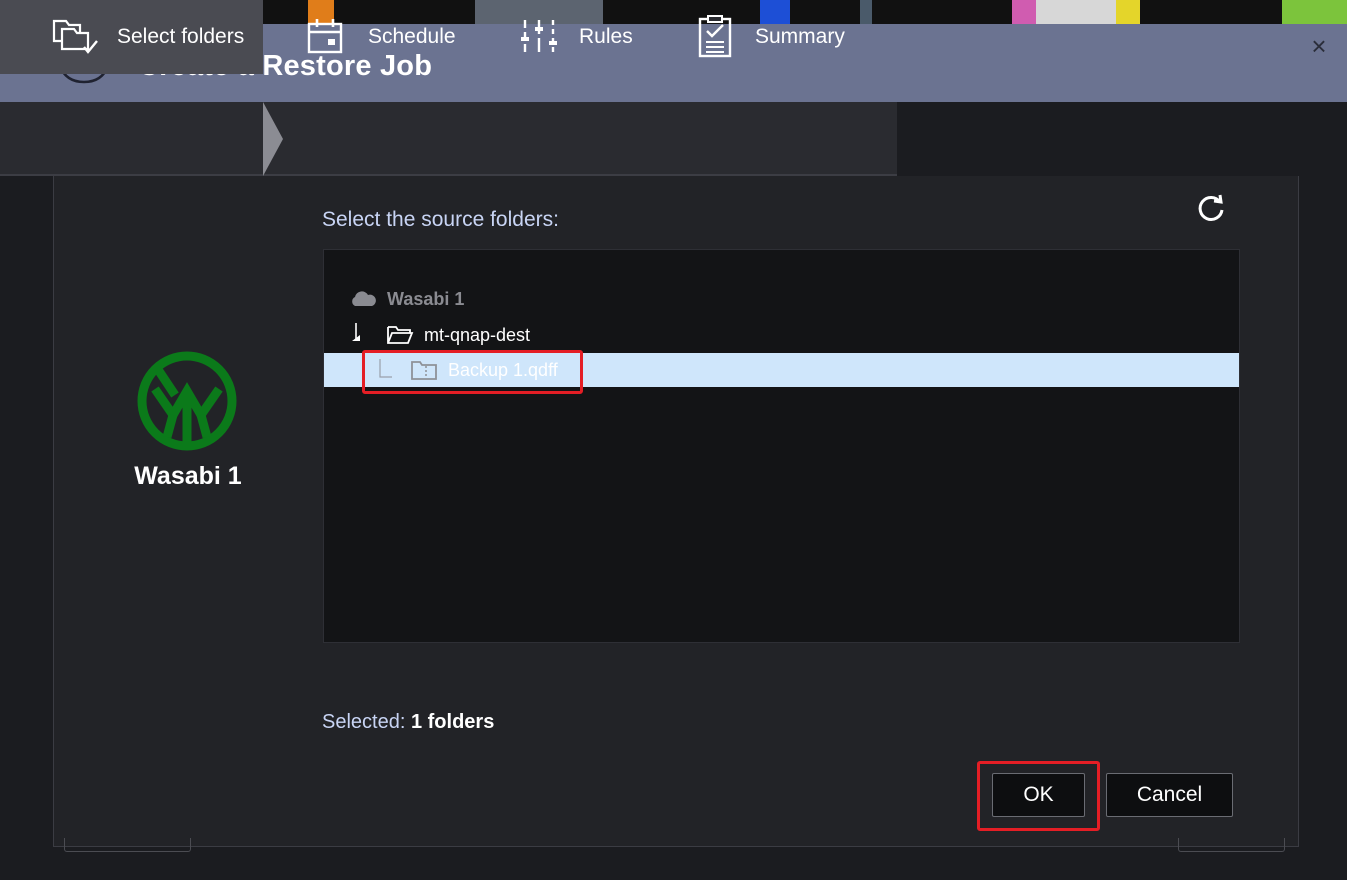 This screenshot has height=880, width=1347. What do you see at coordinates (408, 722) in the screenshot?
I see `selected-summary: Selected: 1 folders` at bounding box center [408, 722].